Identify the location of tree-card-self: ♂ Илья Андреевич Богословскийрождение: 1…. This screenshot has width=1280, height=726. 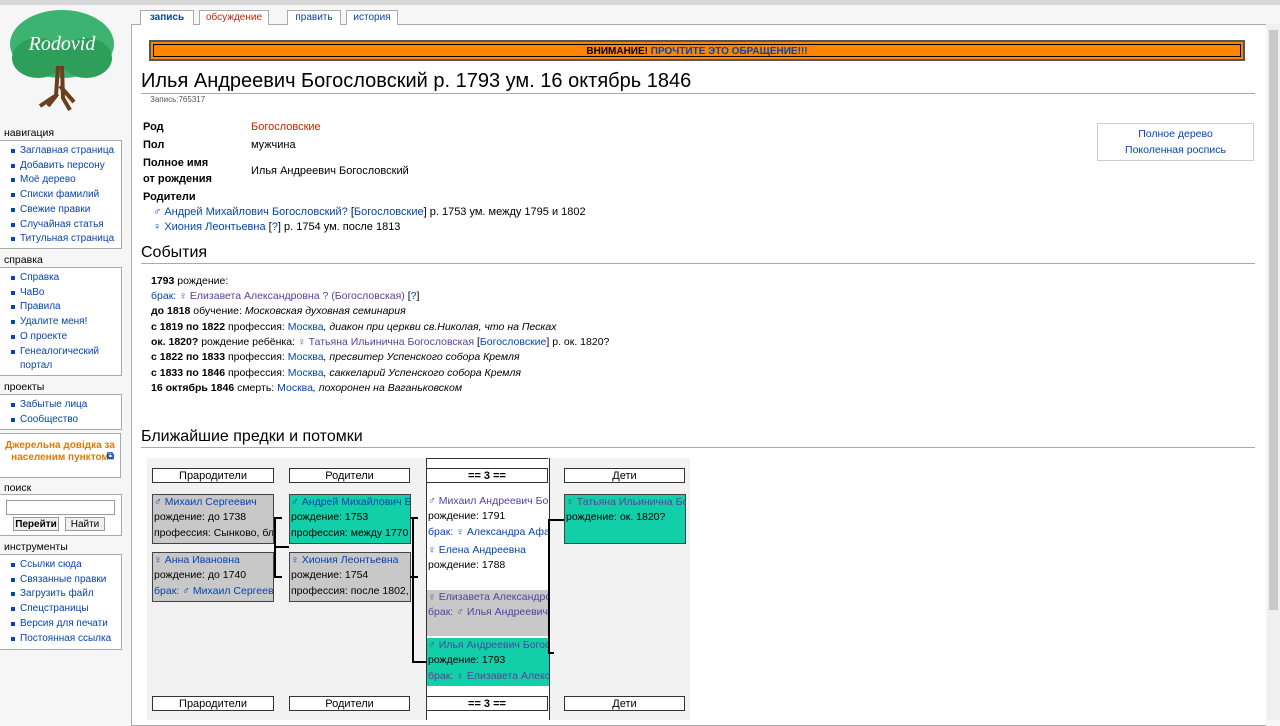
(488, 662).